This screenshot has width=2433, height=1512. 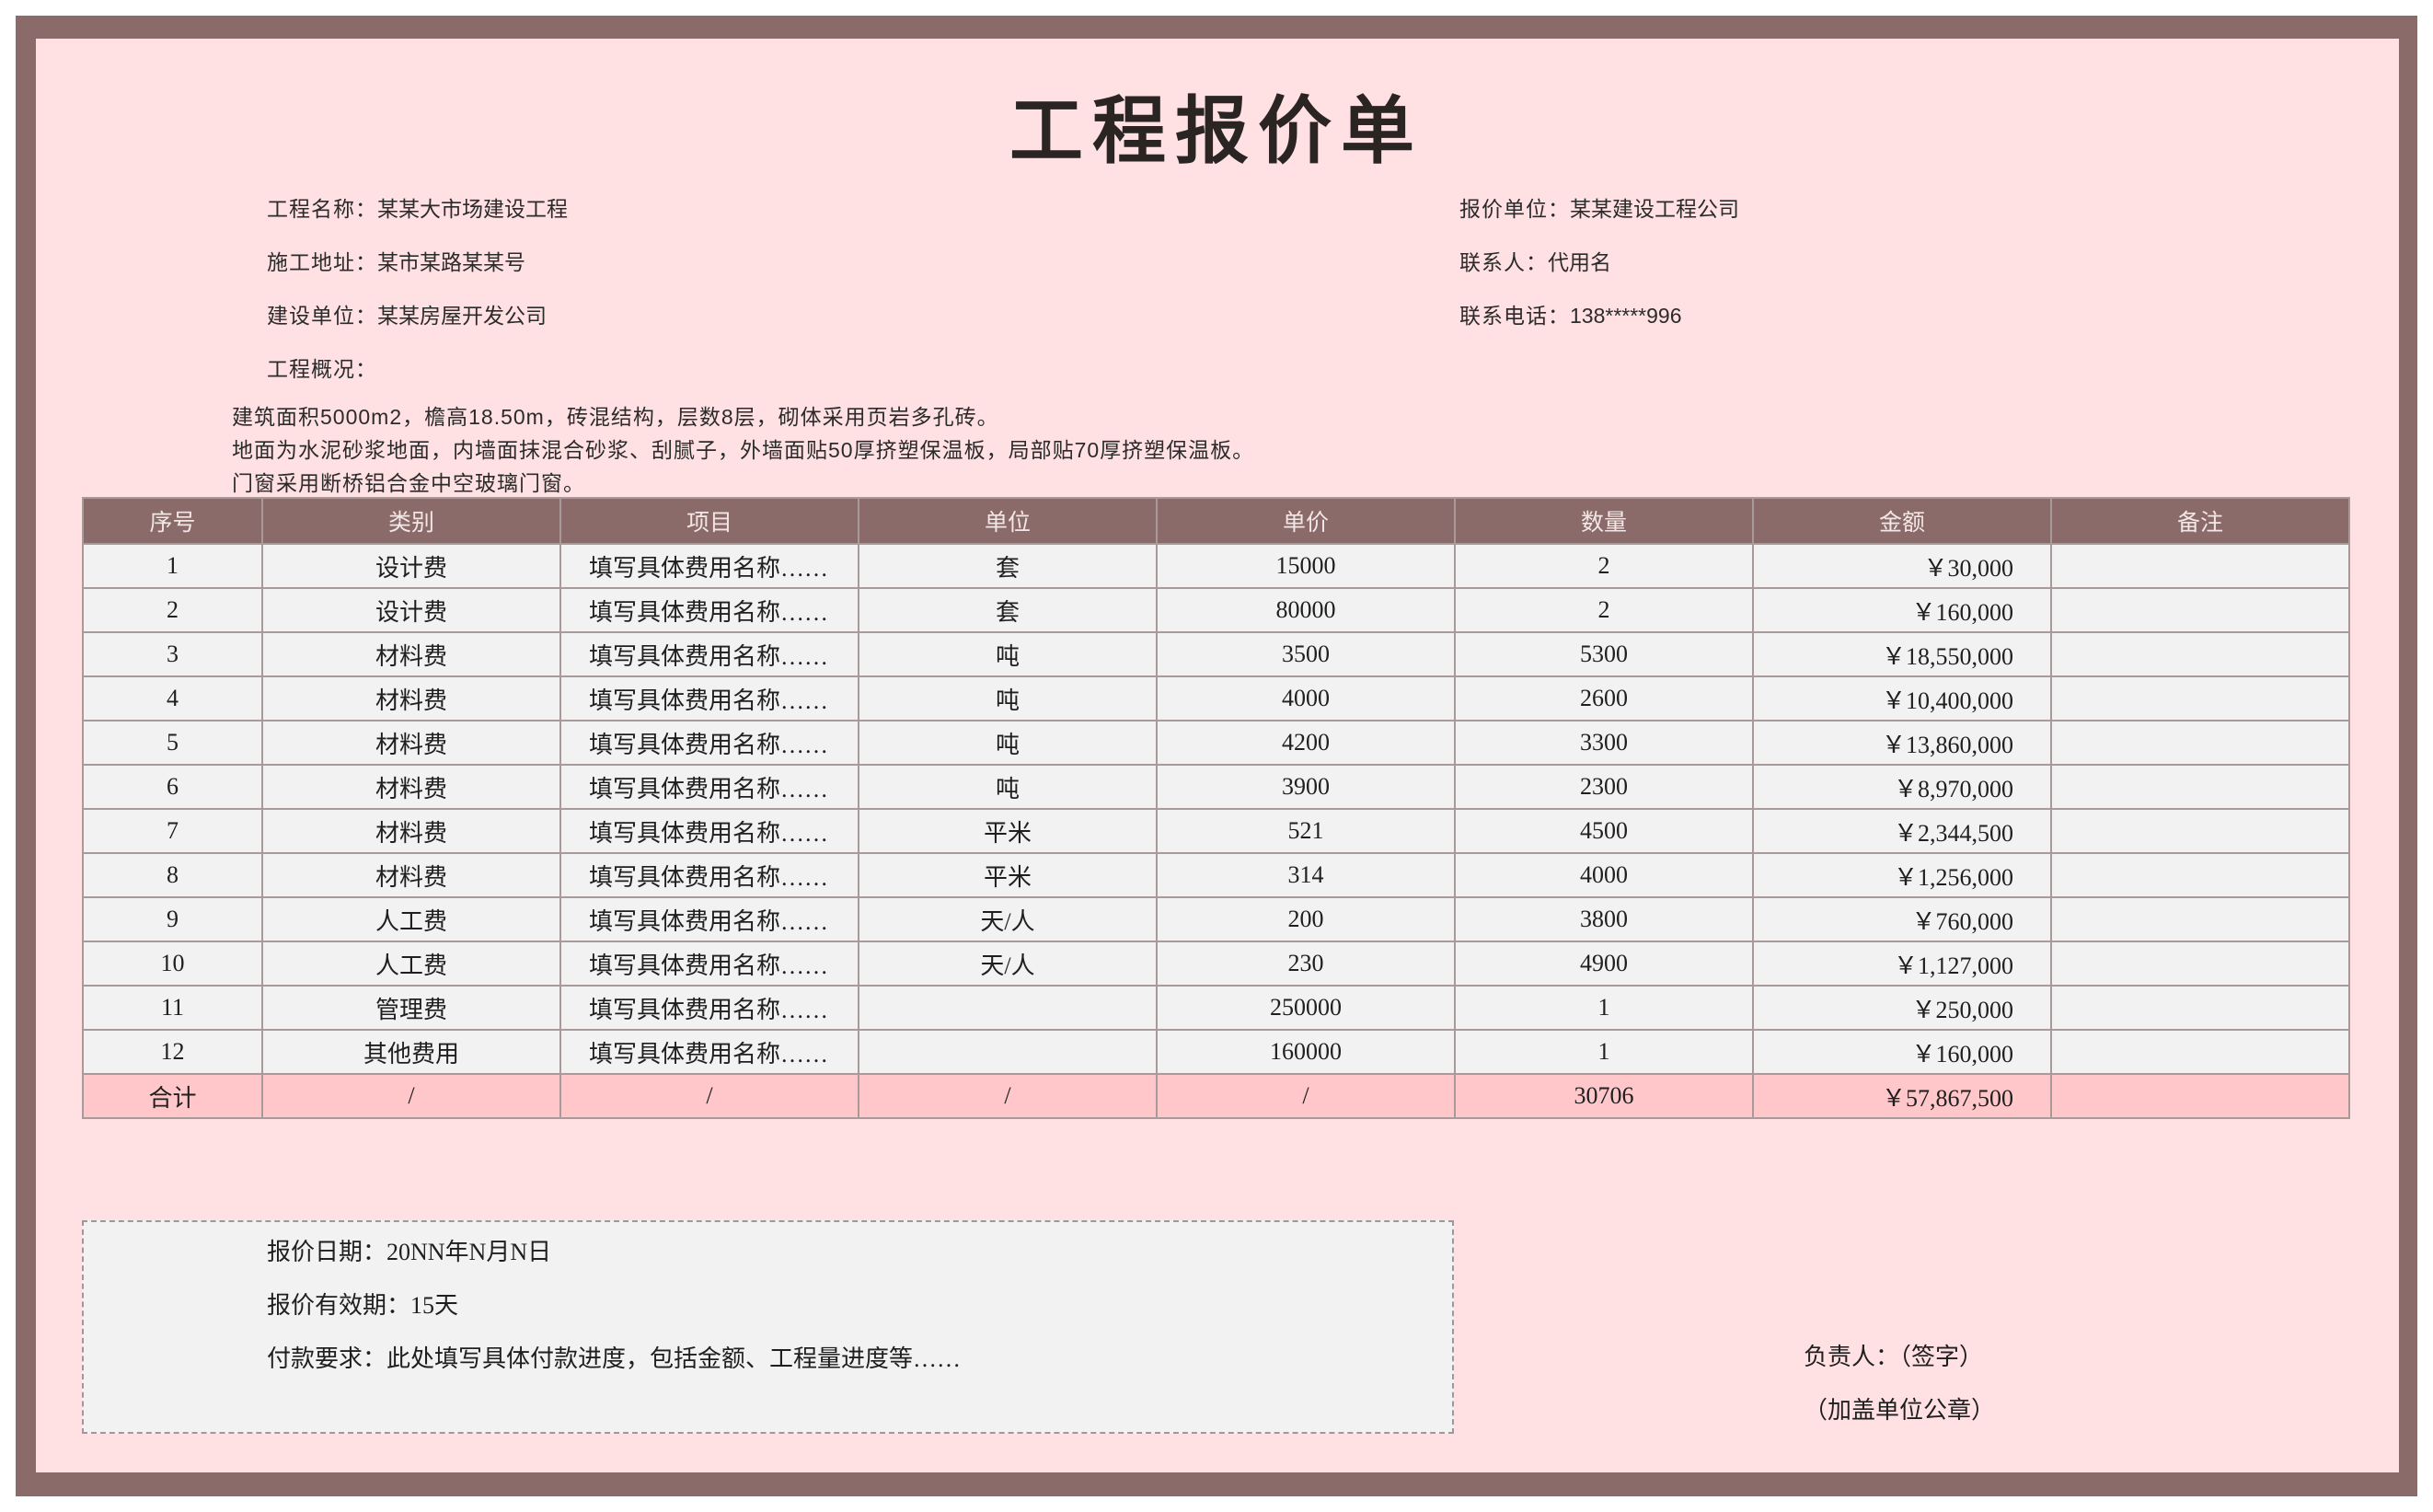 I want to click on address-row: 施工地址：某市某路某某号, so click(x=396, y=260).